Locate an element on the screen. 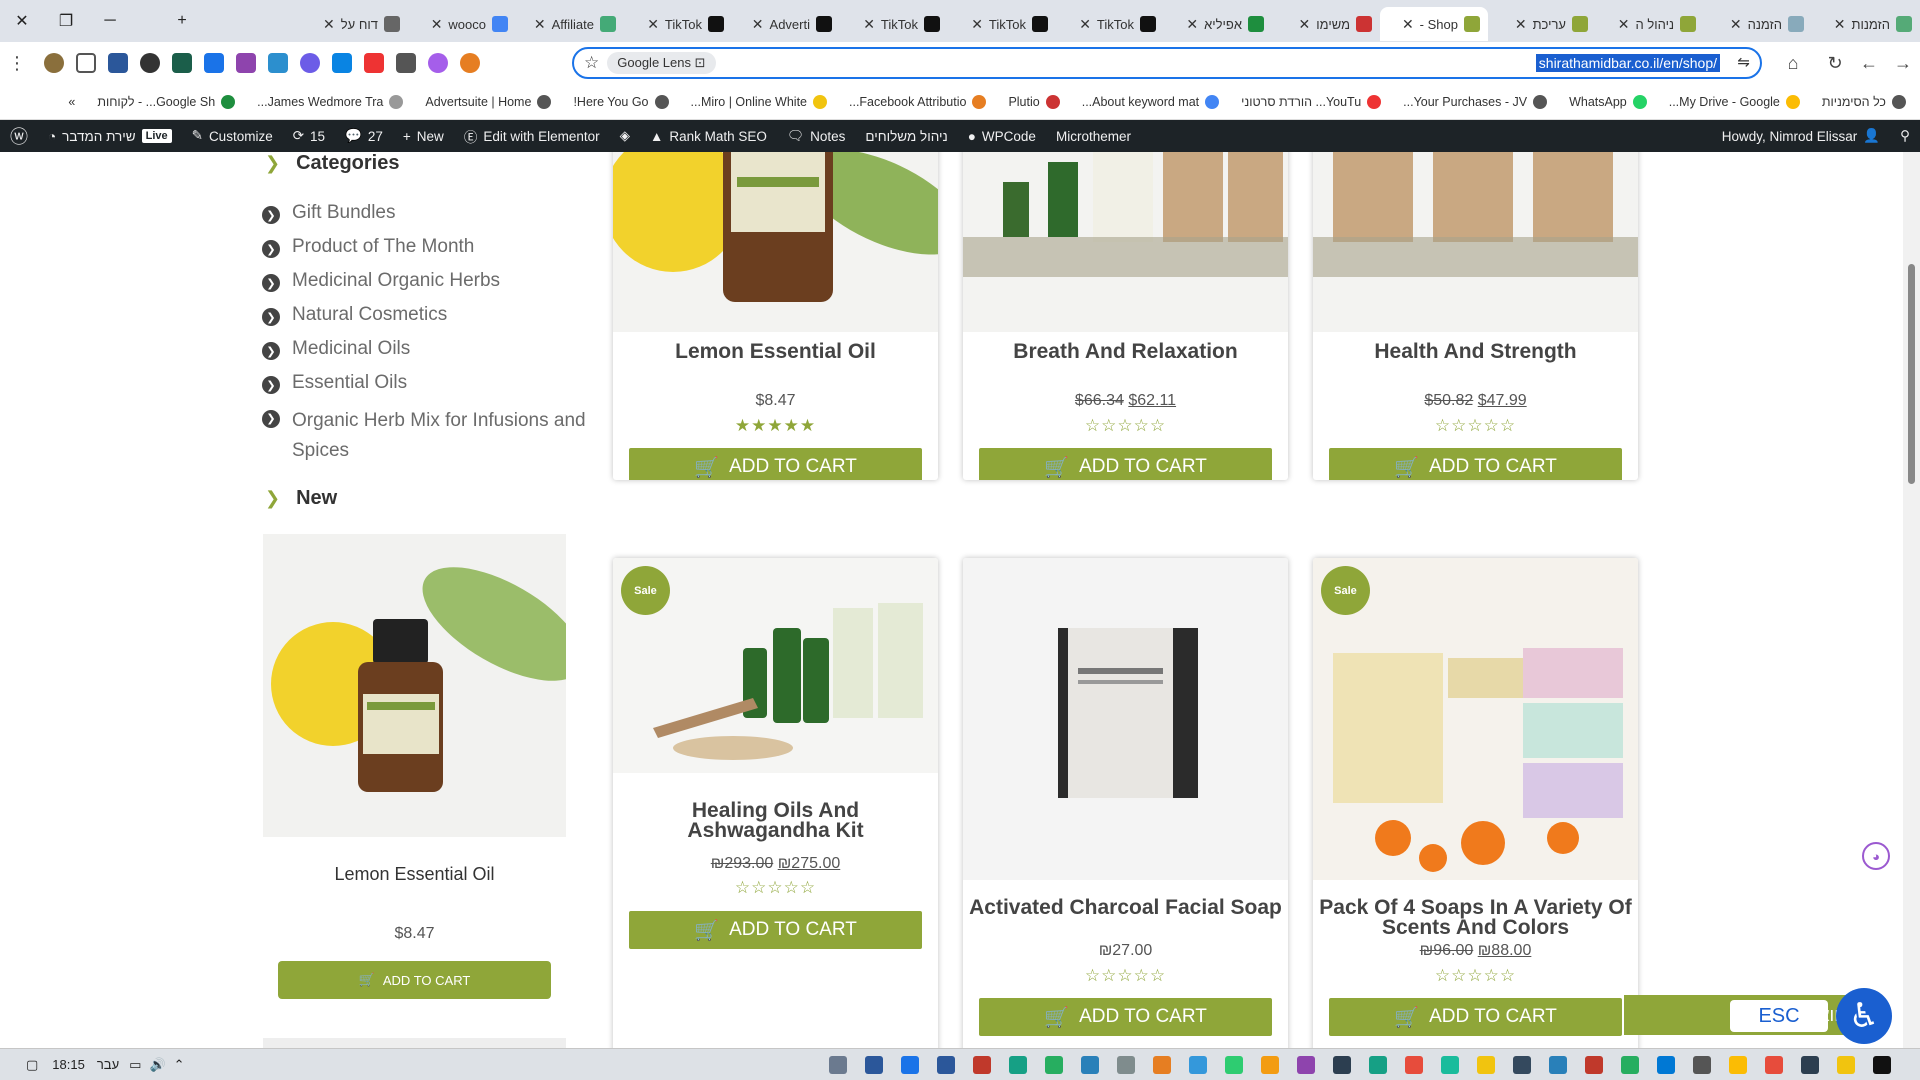  sidebar-featured-product is located at coordinates (414, 685).